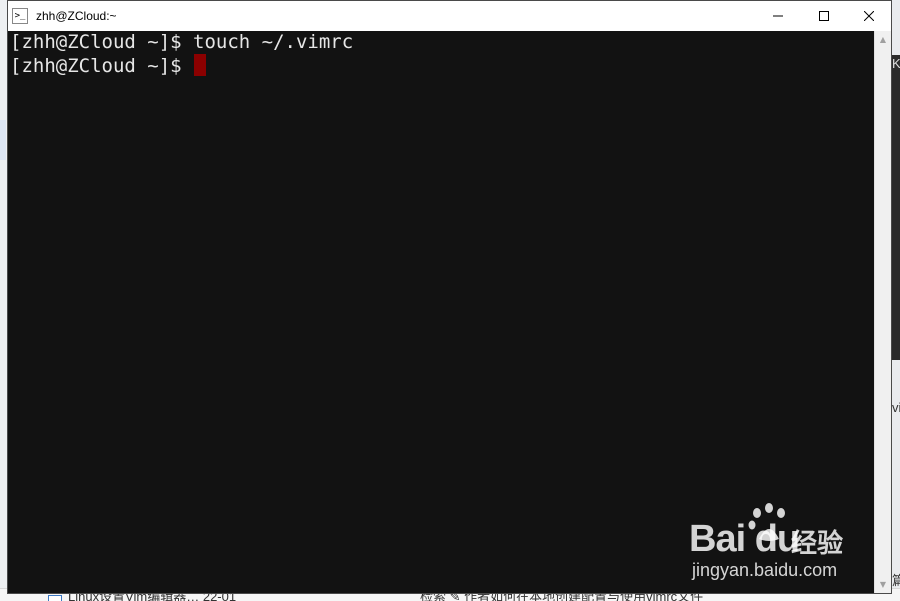 The width and height of the screenshot is (900, 601). Describe the element at coordinates (442, 42) in the screenshot. I see `terminal-line: [zhh@ZCloud ~]$ touch ~/.vimrc` at that location.